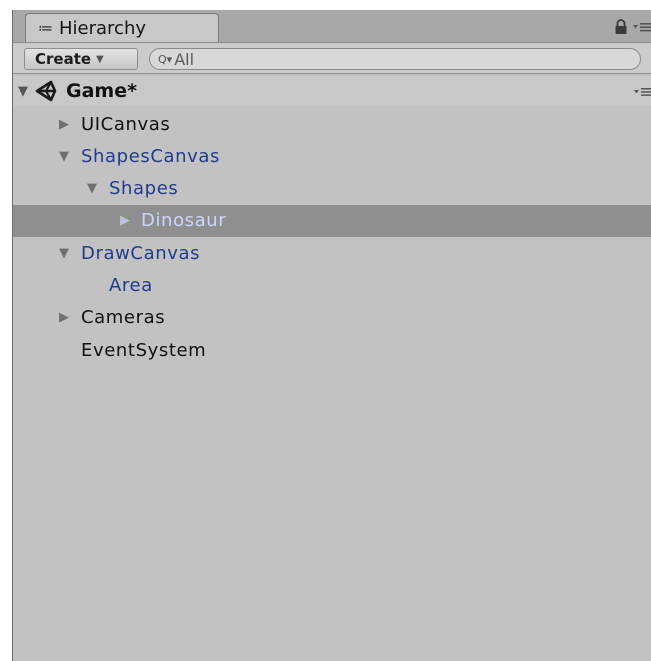  I want to click on tree-item-uicanvas: ▶ UICanvas, so click(332, 124).